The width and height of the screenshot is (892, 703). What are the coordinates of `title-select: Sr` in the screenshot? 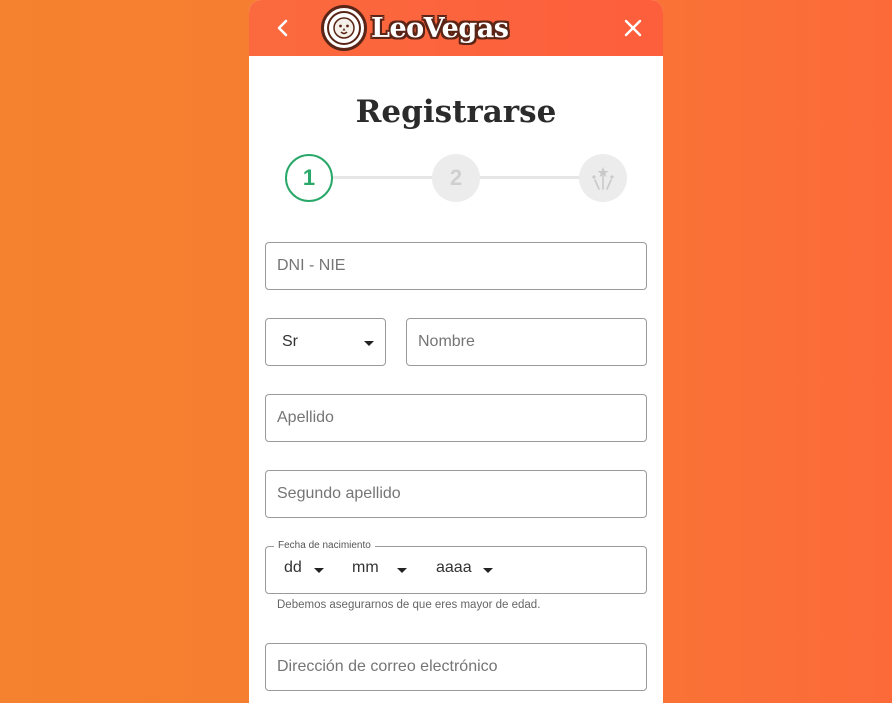 It's located at (325, 342).